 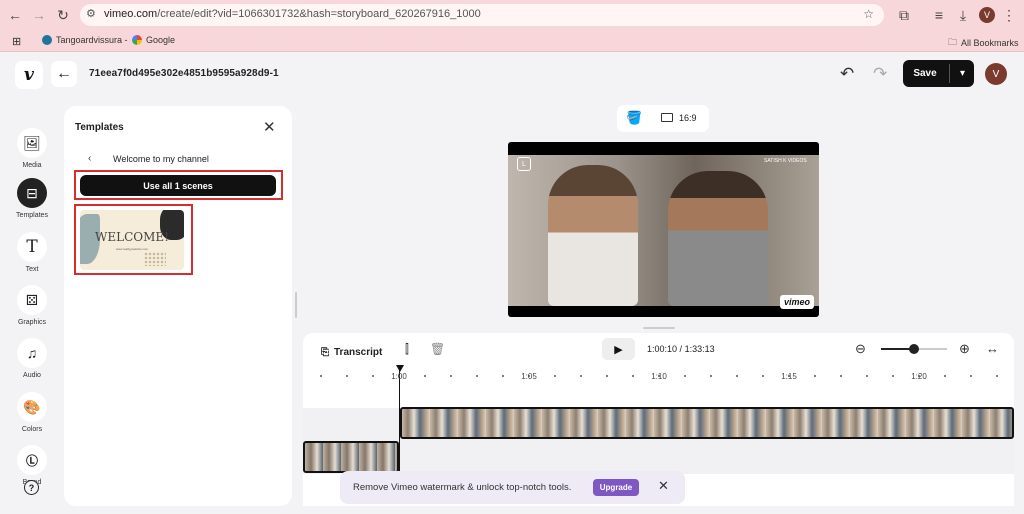 I want to click on zoom-out-icon: ⊖, so click(x=860, y=349).